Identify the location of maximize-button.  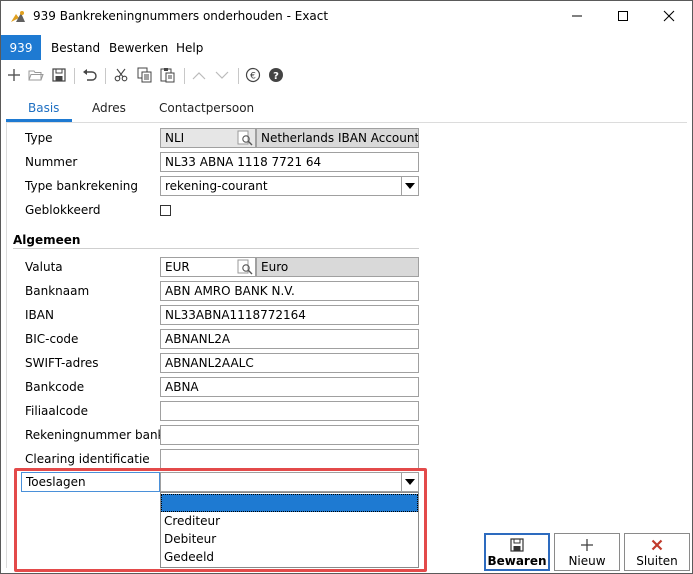
(623, 17).